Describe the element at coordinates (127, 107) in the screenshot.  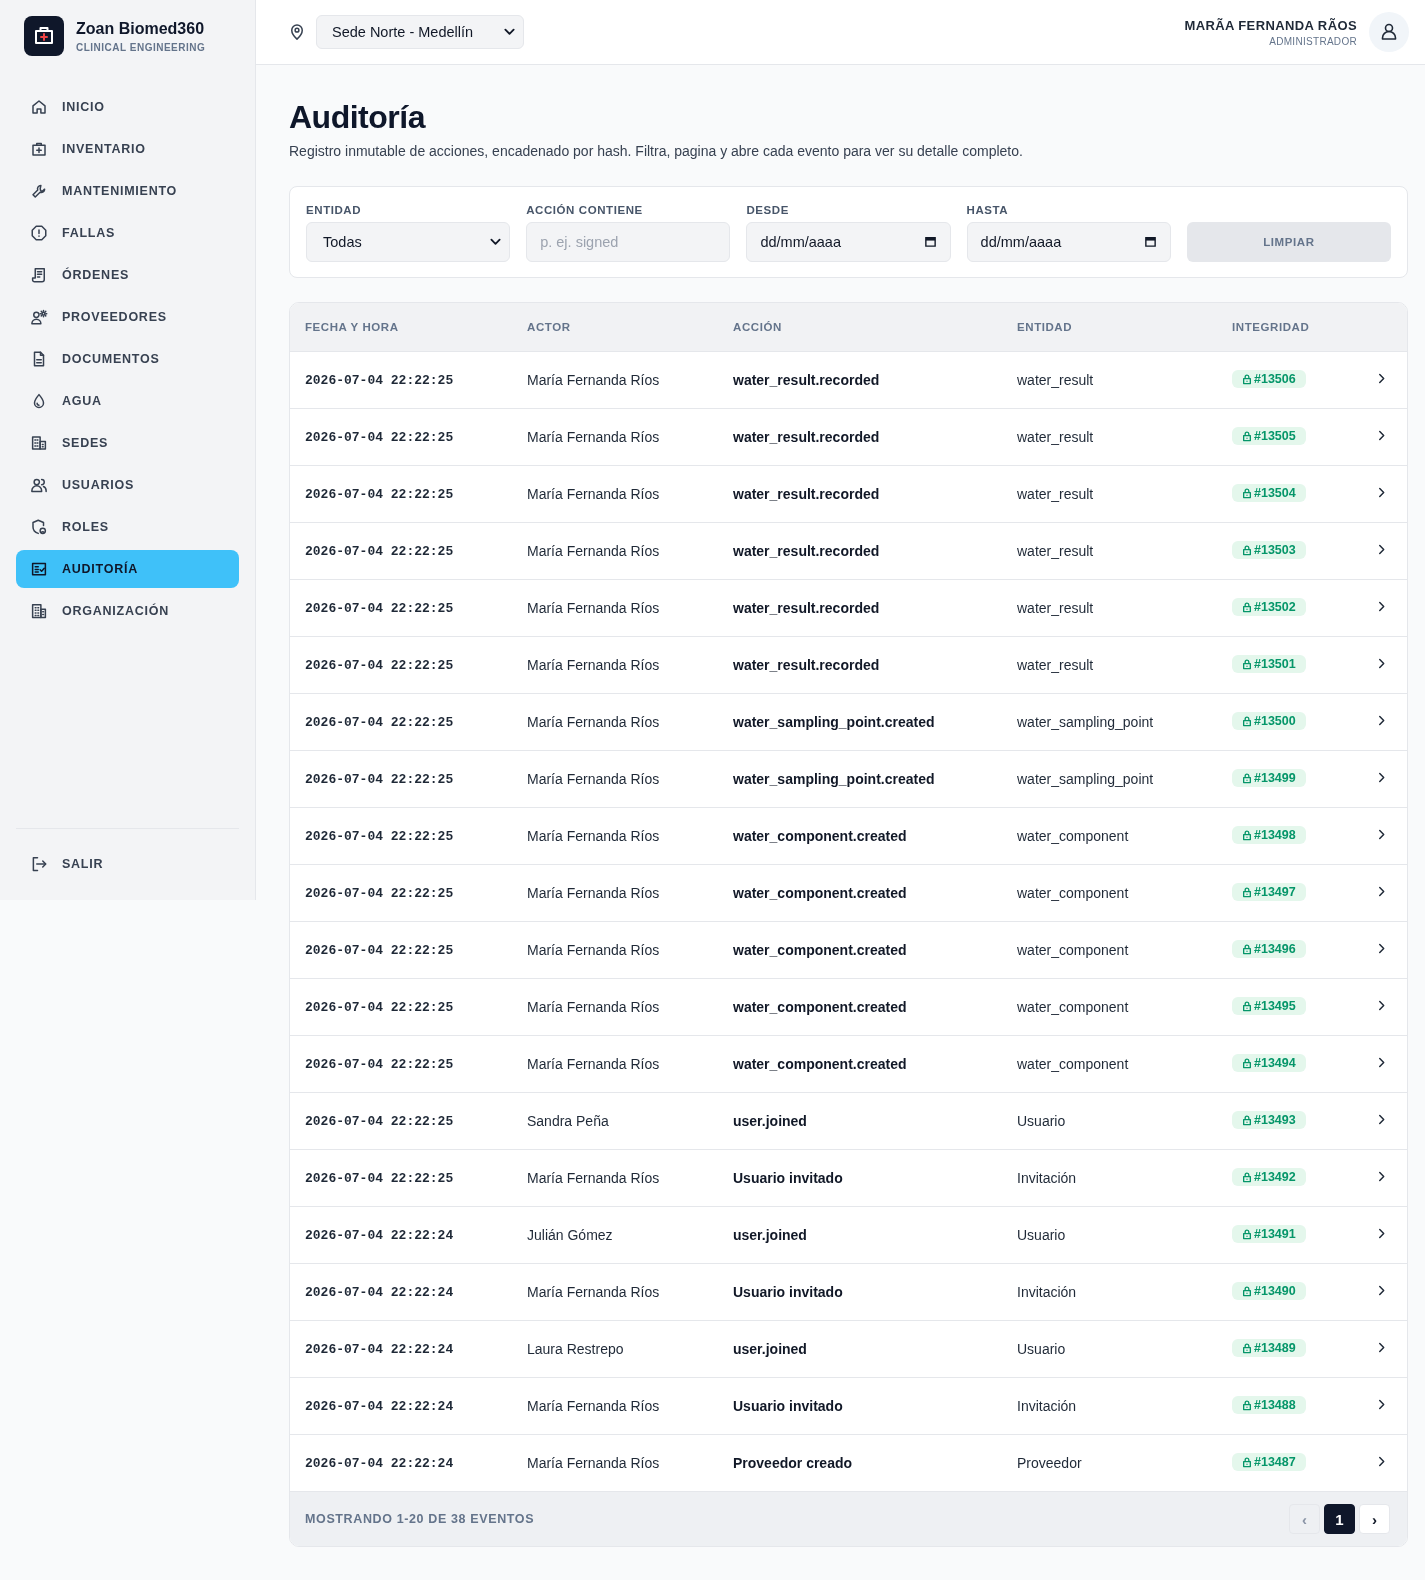
I see `nav-item: INICIO` at that location.